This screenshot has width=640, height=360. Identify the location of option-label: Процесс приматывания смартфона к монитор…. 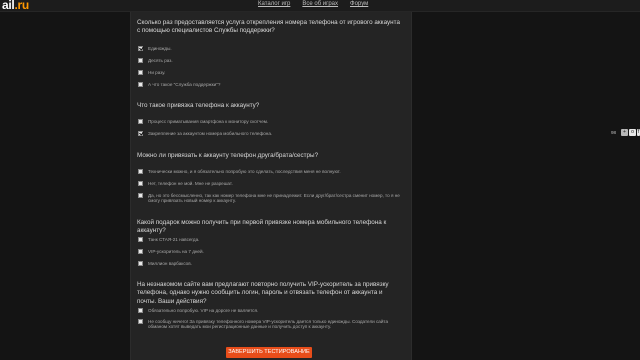
(208, 121).